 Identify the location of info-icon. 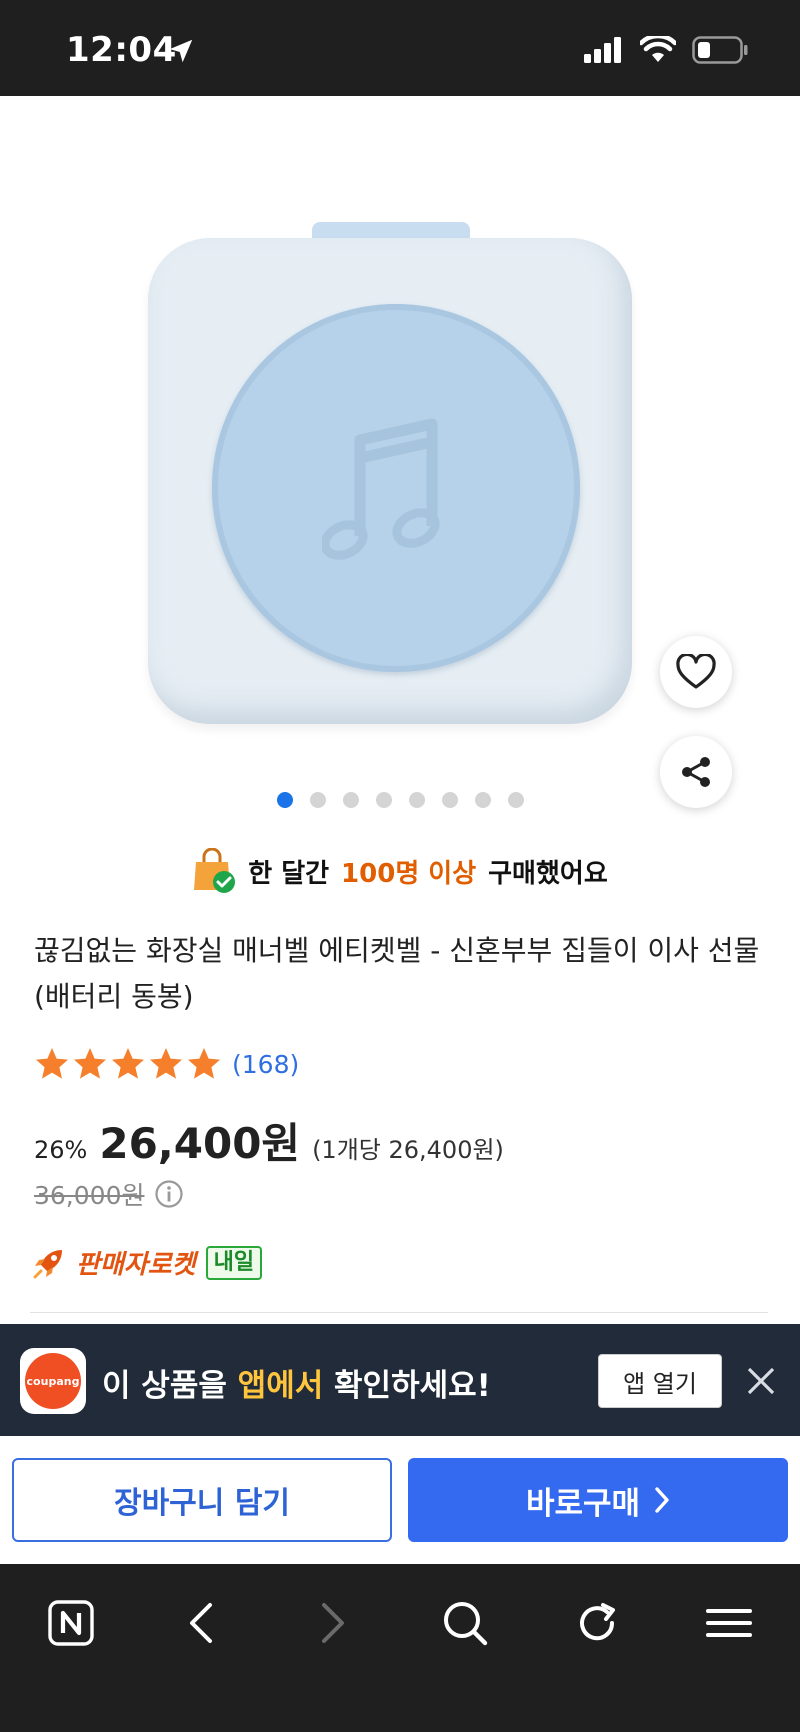
(169, 1194).